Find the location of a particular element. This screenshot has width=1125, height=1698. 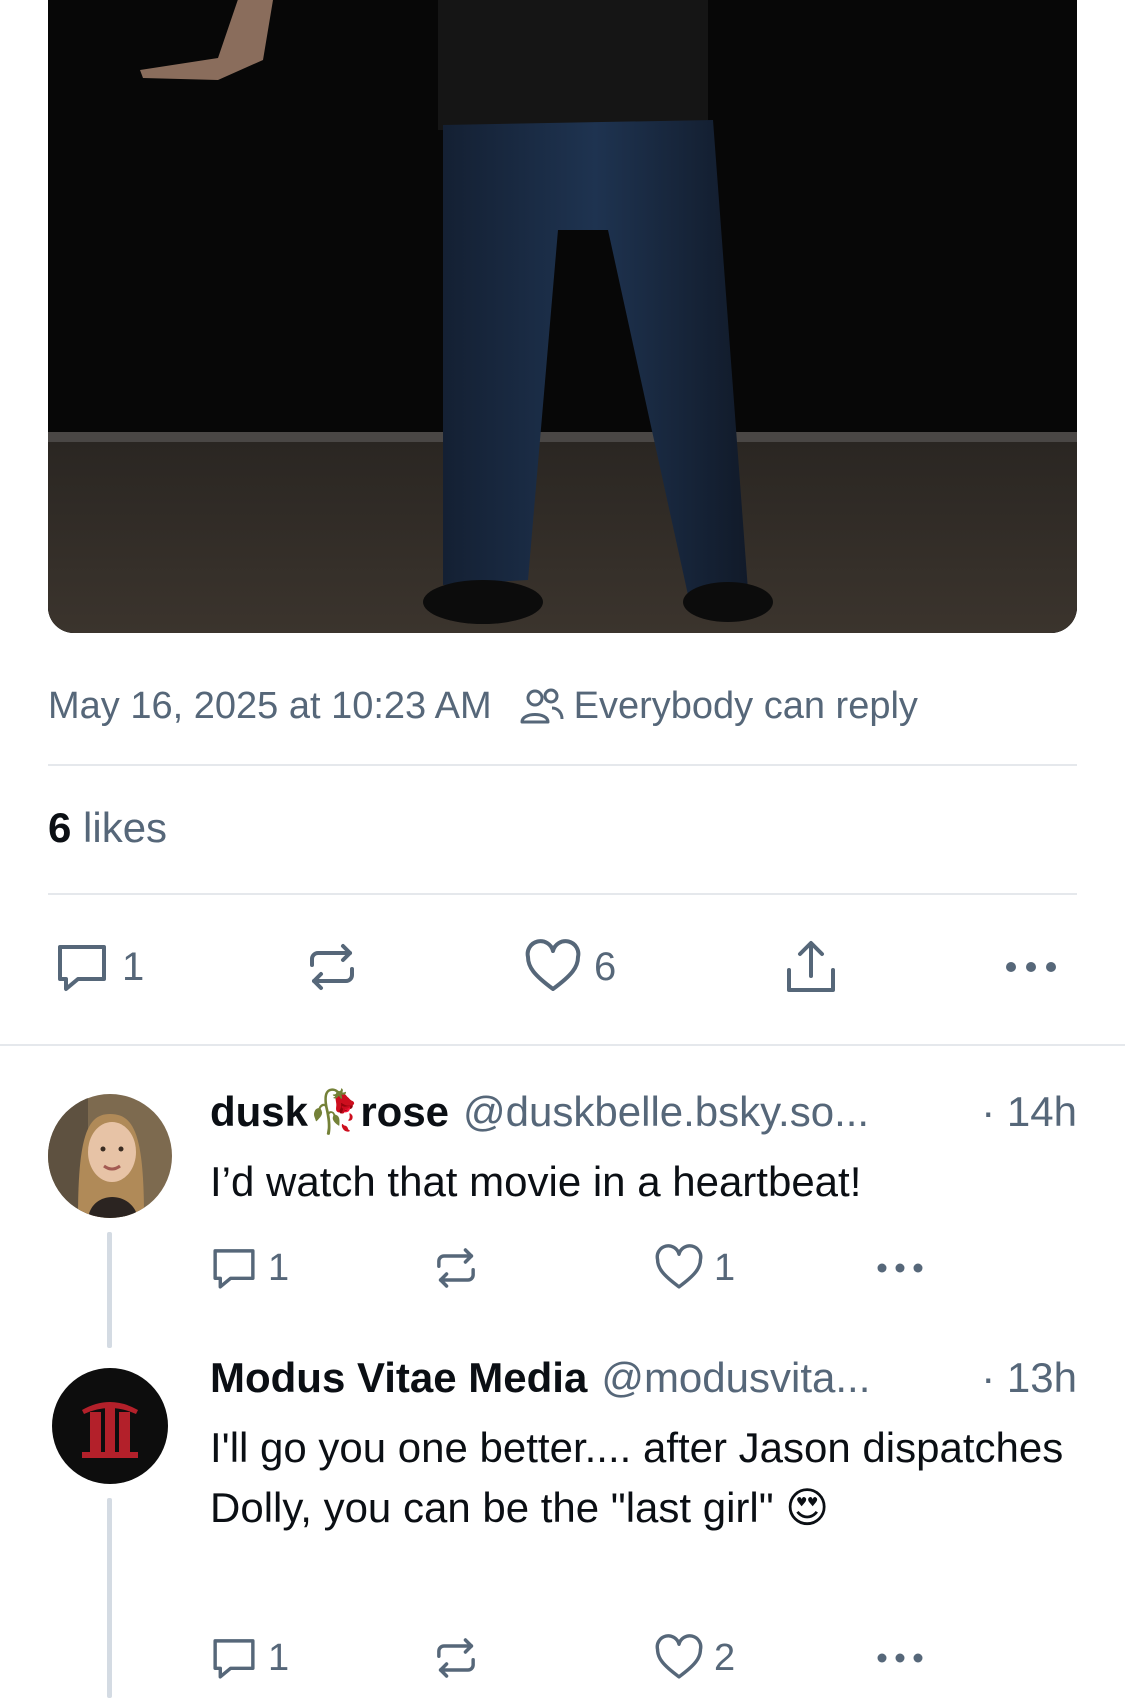

author-name: dusk🥀rose is located at coordinates (329, 1112).